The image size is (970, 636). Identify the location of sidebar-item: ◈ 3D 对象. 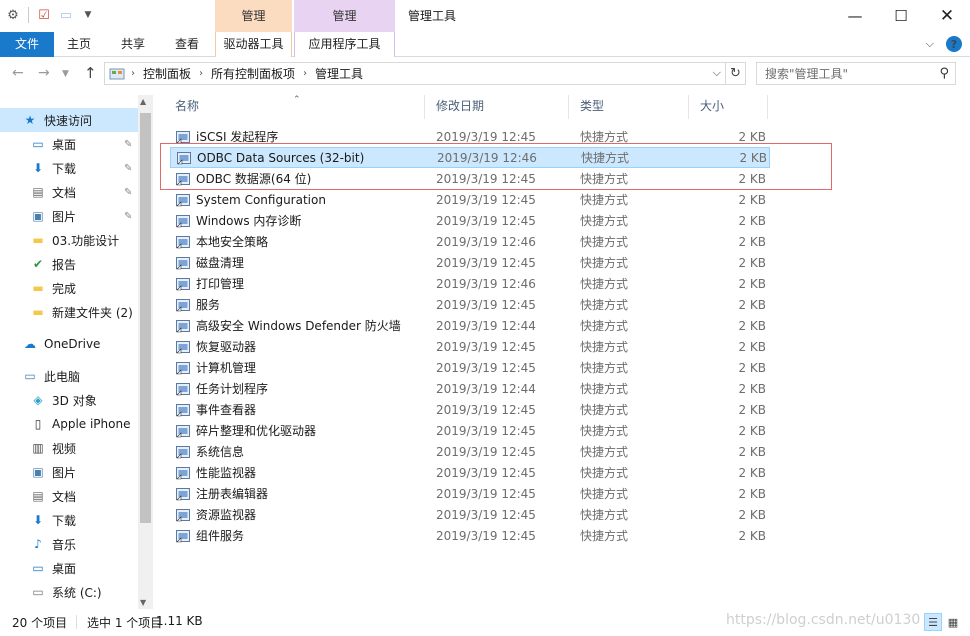
(69, 400).